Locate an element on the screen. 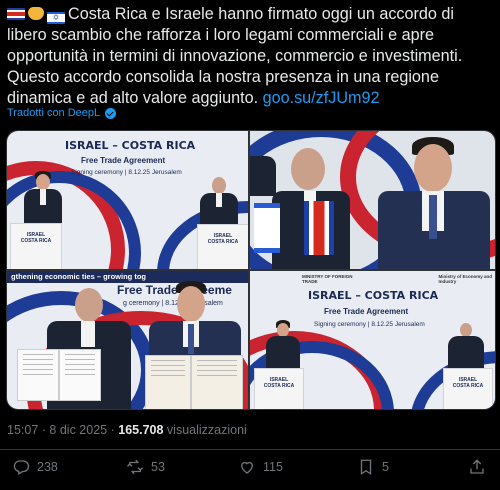  bookmark-button: 5 is located at coordinates (373, 467).